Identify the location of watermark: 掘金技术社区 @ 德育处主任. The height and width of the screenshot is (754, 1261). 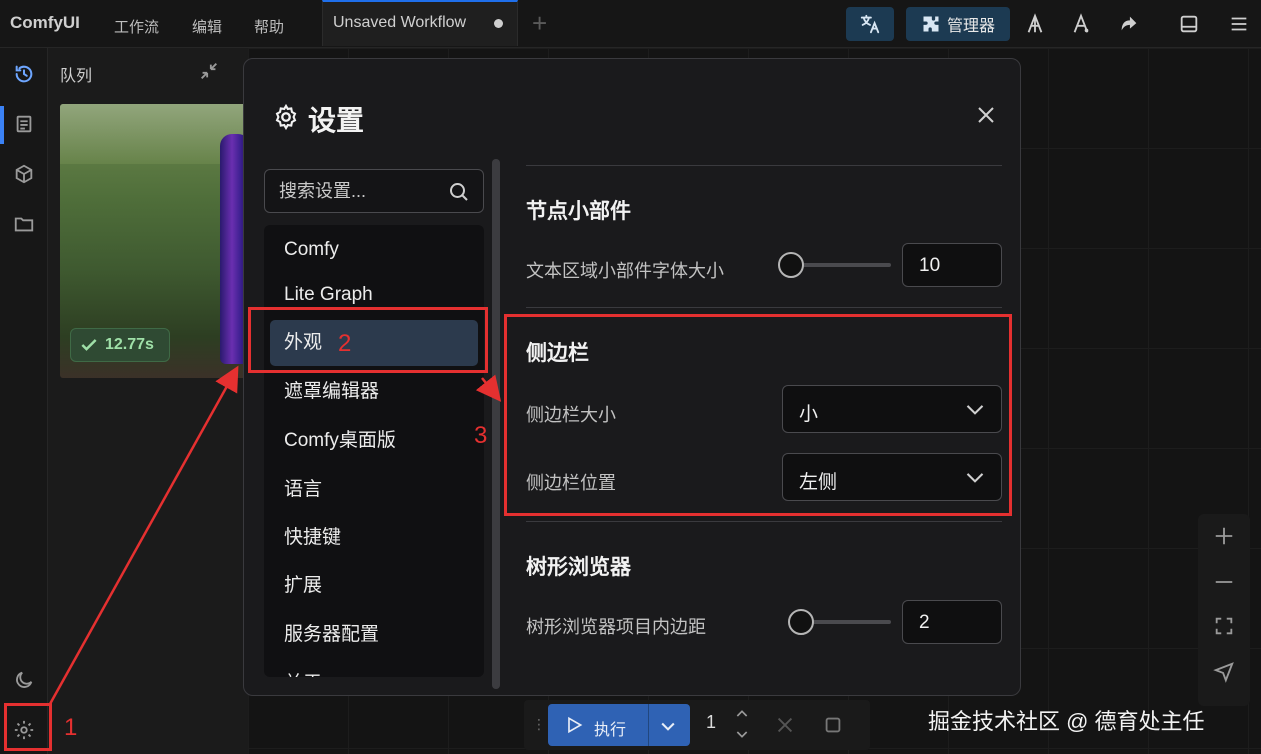
(1066, 721).